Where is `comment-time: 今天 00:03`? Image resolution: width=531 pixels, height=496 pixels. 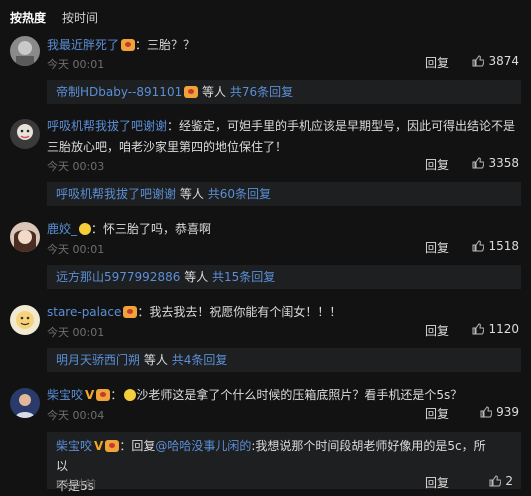 comment-time: 今天 00:03 is located at coordinates (76, 166).